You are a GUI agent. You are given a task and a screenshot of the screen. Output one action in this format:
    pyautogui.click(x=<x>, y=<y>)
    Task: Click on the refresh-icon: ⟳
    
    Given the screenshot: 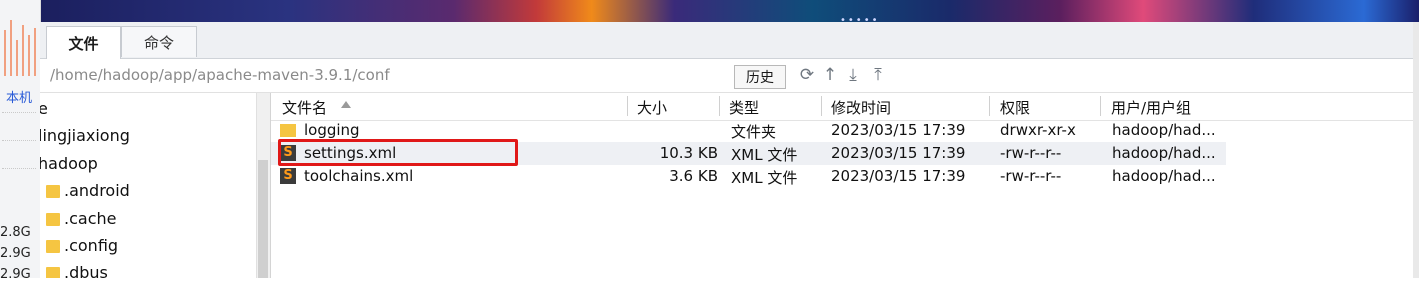 What is the action you would take?
    pyautogui.click(x=807, y=75)
    